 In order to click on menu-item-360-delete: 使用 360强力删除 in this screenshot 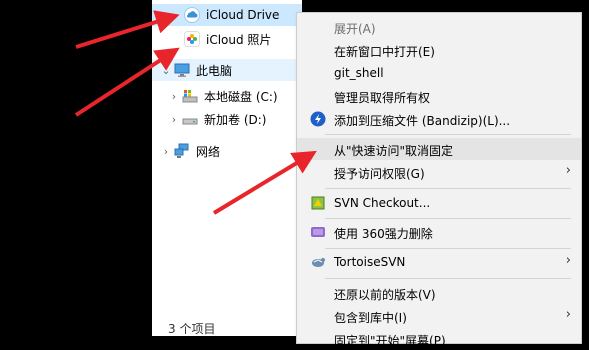, I will do `click(439, 232)`.